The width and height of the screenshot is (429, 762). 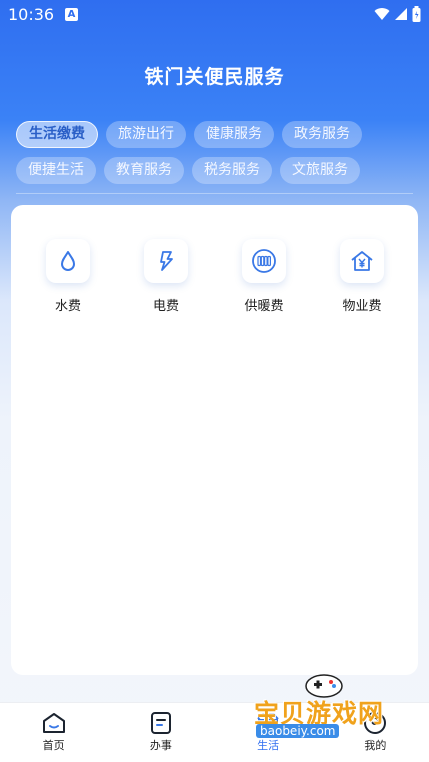 I want to click on house-yen-icon, so click(x=362, y=261).